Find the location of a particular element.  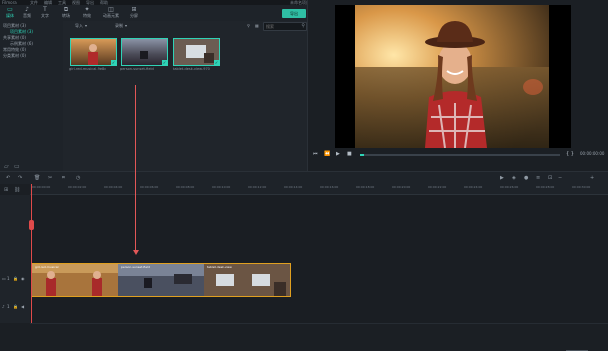

export-button: 导出 is located at coordinates (294, 13).